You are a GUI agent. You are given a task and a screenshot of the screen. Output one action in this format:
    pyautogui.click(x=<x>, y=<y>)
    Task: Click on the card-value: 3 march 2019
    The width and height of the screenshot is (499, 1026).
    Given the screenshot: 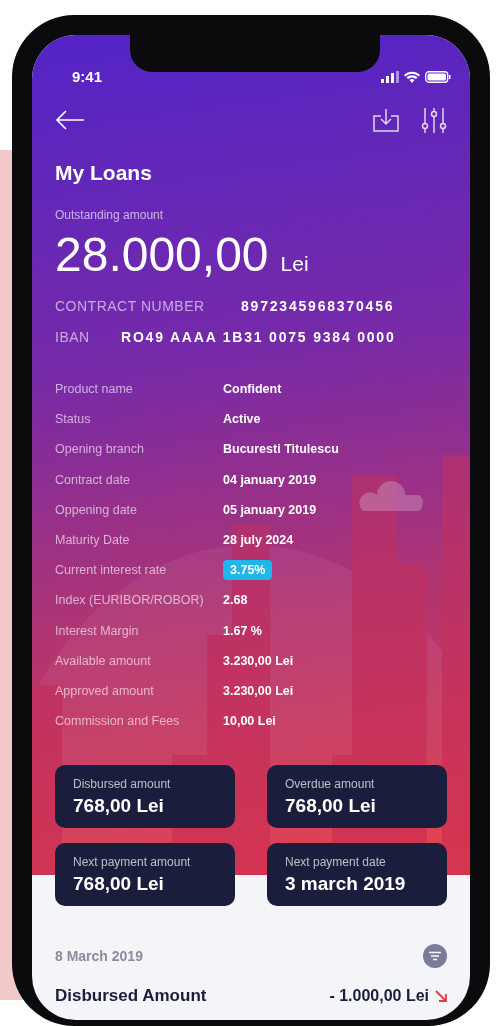 What is the action you would take?
    pyautogui.click(x=346, y=883)
    